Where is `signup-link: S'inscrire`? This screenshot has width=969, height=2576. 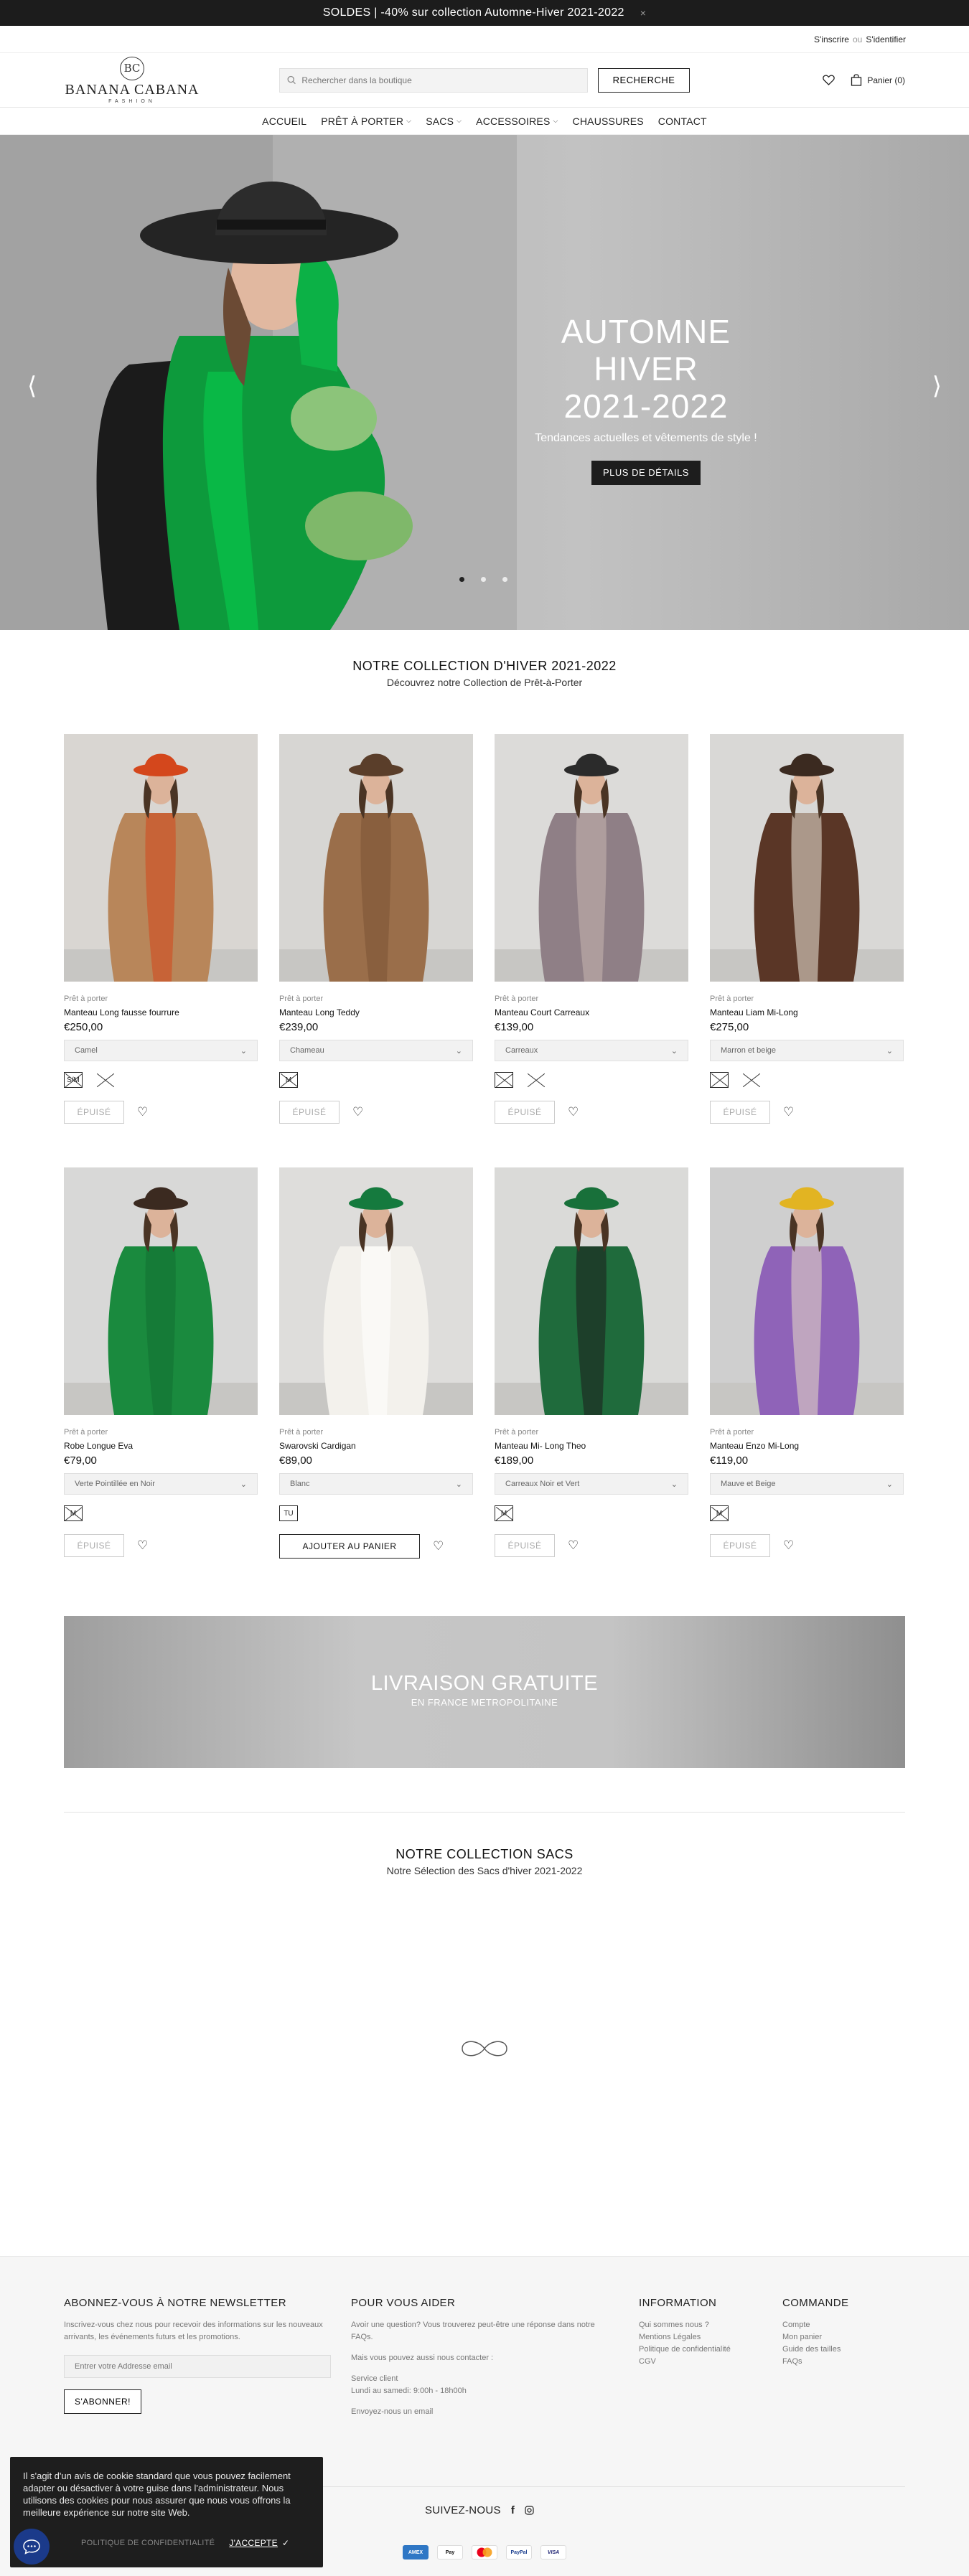 signup-link: S'inscrire is located at coordinates (831, 39).